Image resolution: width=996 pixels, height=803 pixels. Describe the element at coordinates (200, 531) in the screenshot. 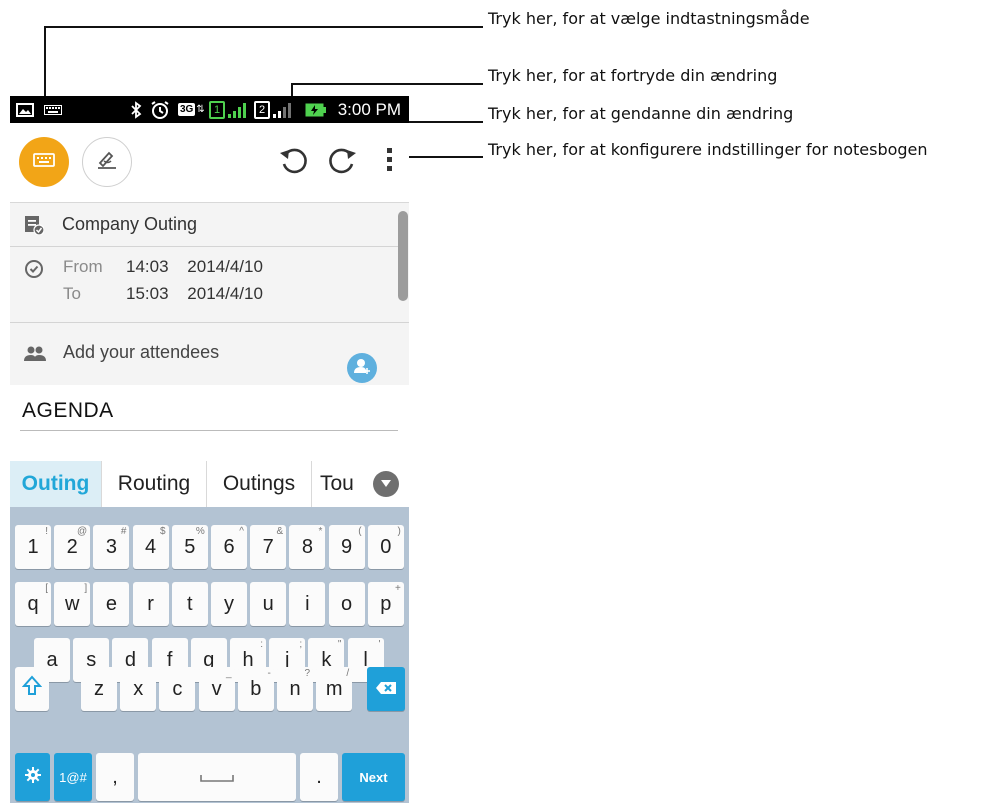

I see `key-hint: %` at that location.